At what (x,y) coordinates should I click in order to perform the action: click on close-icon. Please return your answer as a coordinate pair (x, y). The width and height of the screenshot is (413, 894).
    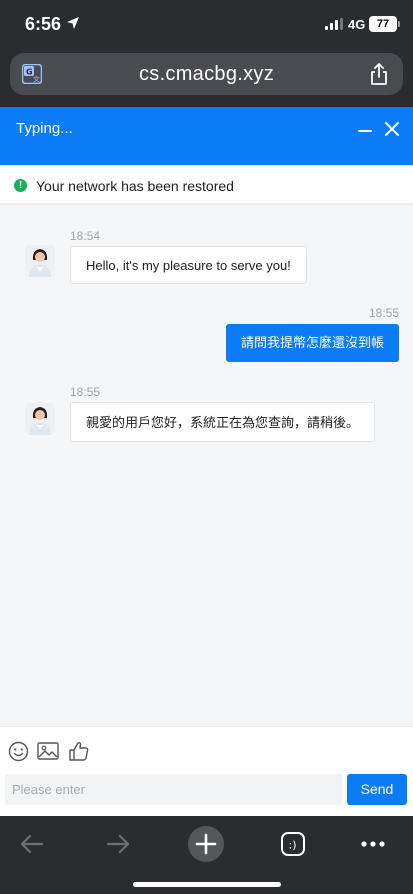
    Looking at the image, I should click on (392, 129).